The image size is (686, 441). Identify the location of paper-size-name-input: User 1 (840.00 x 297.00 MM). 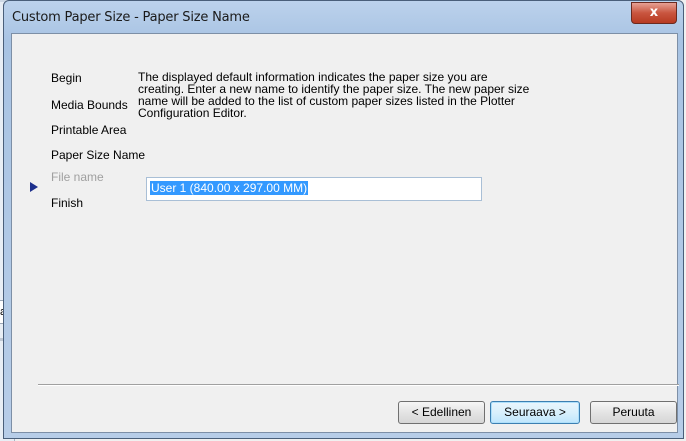
(314, 189).